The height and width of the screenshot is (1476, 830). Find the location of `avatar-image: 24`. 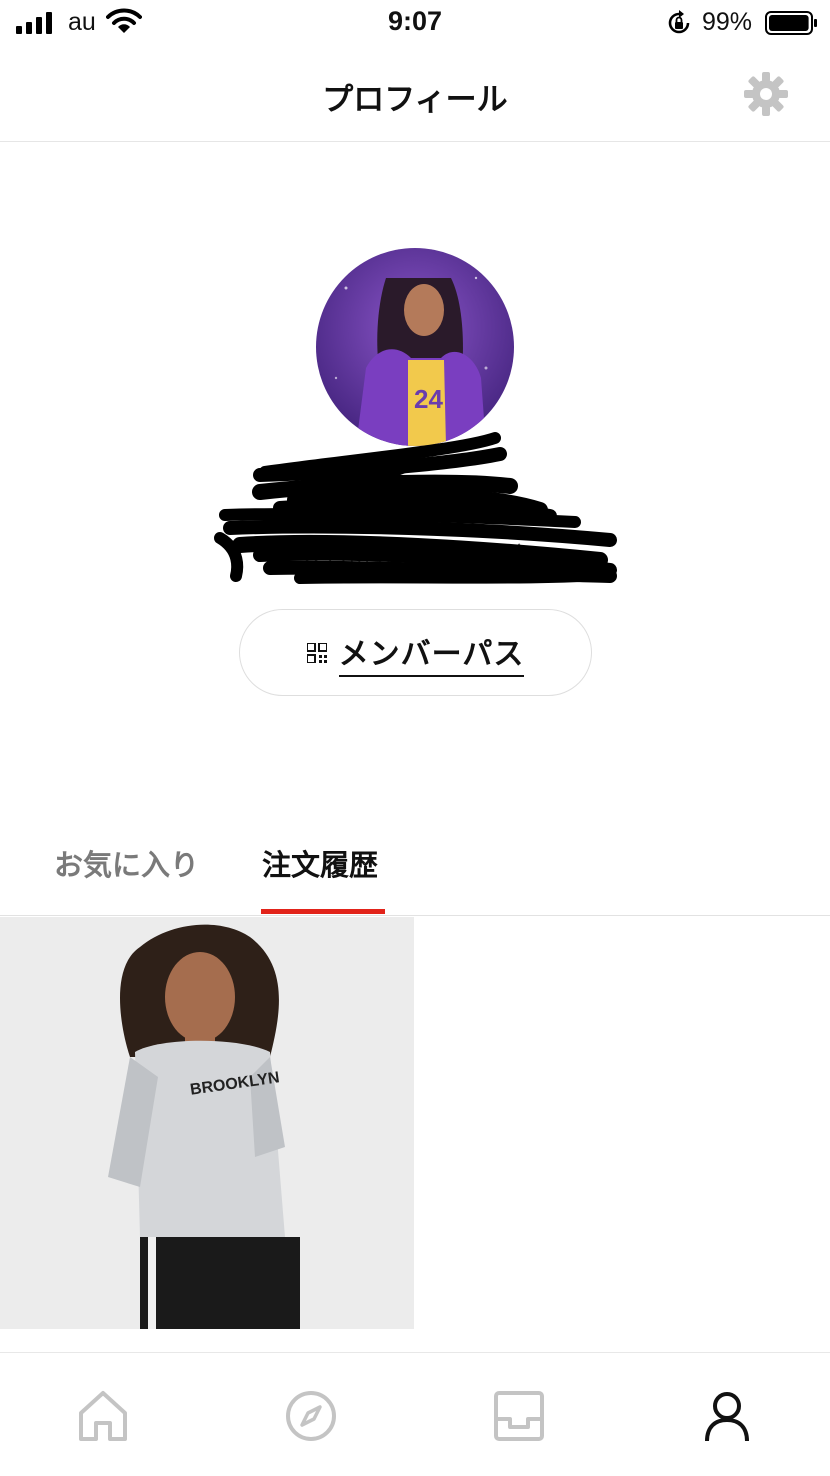

avatar-image: 24 is located at coordinates (415, 347).